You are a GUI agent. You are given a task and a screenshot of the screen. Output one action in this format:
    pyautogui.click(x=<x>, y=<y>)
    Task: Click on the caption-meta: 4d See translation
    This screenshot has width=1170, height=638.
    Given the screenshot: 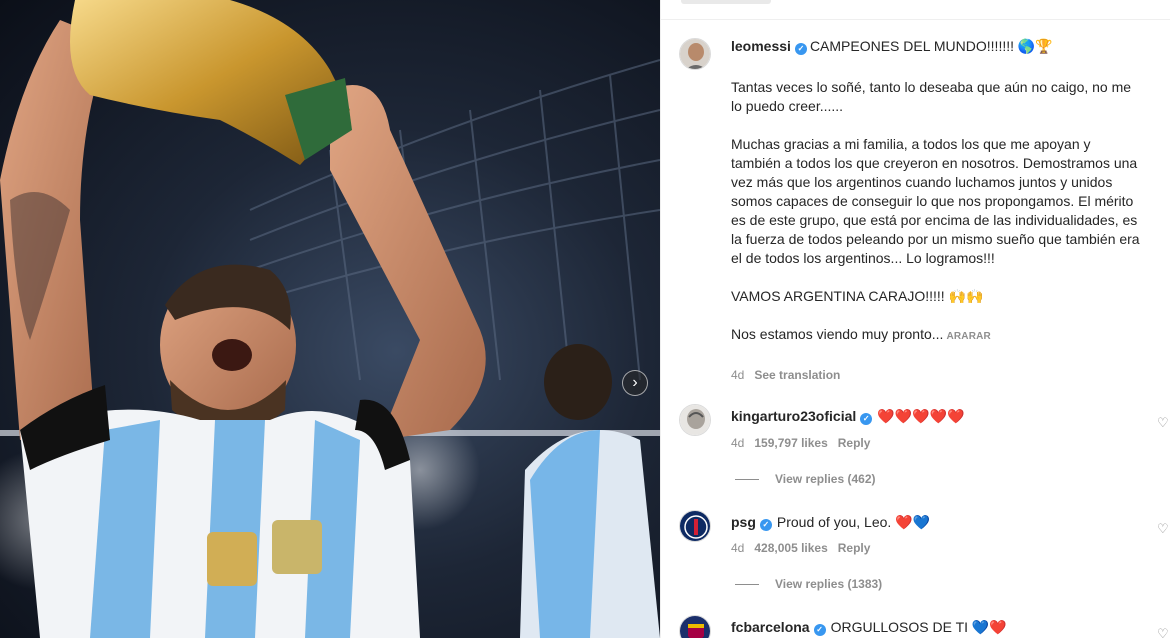 What is the action you would take?
    pyautogui.click(x=785, y=375)
    